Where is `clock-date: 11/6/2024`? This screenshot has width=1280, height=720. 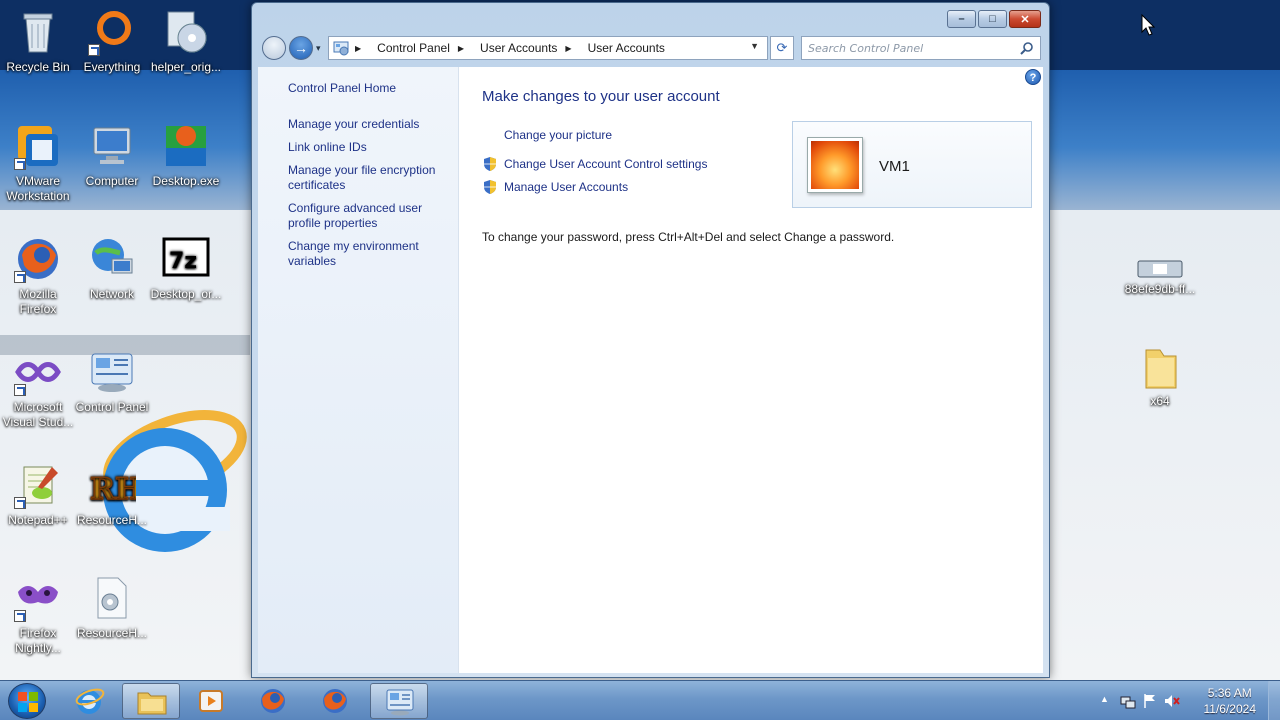 clock-date: 11/6/2024 is located at coordinates (1230, 709).